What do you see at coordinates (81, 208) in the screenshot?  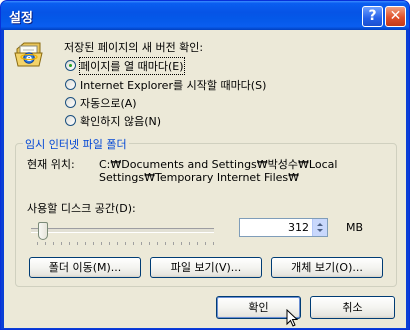 I see `disk-space-label: 사용할 디스크 공간(D):` at bounding box center [81, 208].